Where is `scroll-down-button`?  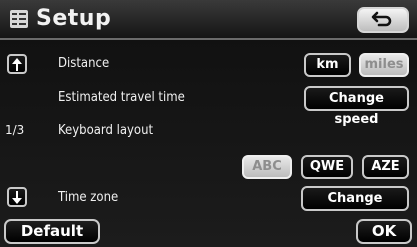 scroll-down-button is located at coordinates (17, 197).